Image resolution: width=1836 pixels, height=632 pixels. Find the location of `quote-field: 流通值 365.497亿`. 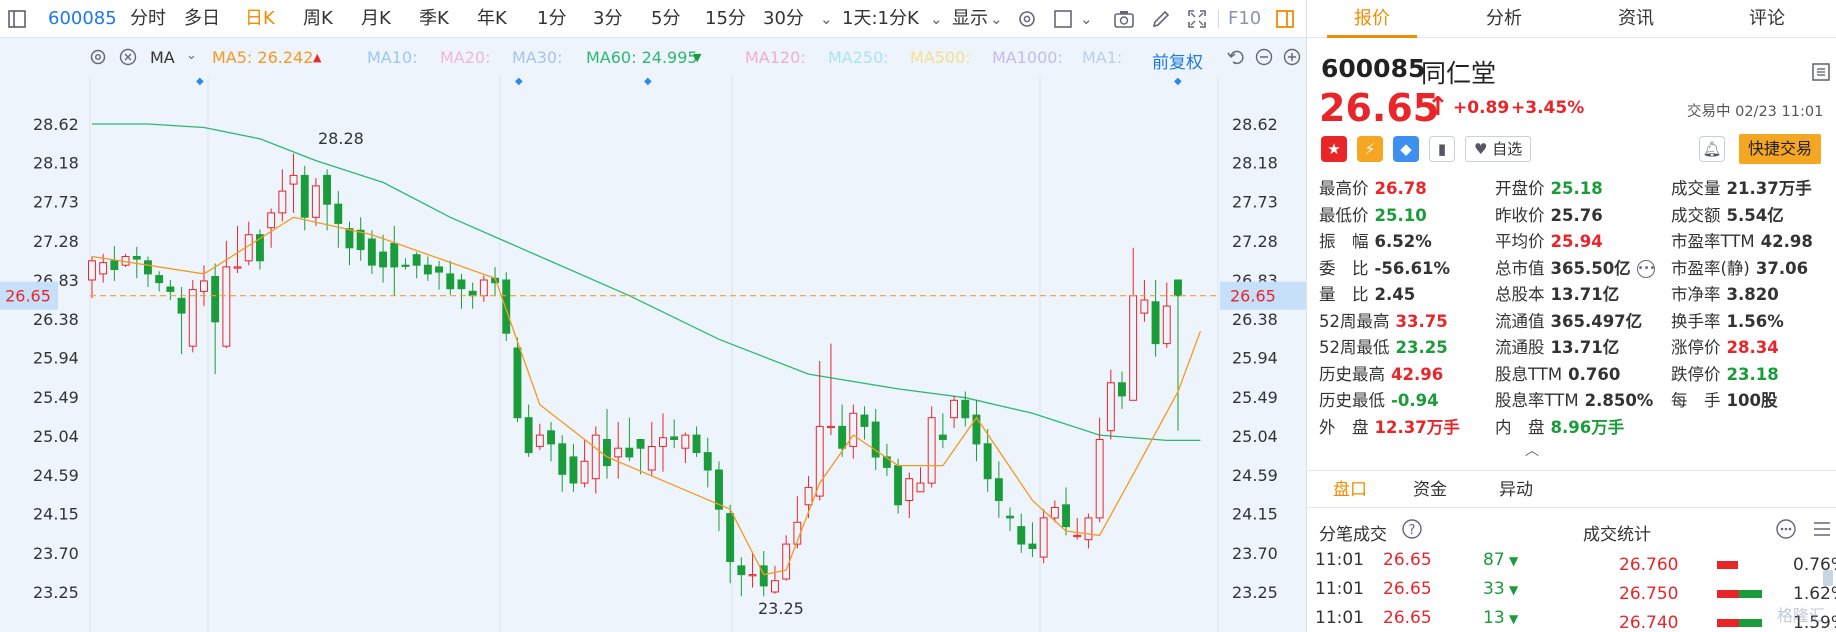

quote-field: 流通值 365.497亿 is located at coordinates (1568, 322).